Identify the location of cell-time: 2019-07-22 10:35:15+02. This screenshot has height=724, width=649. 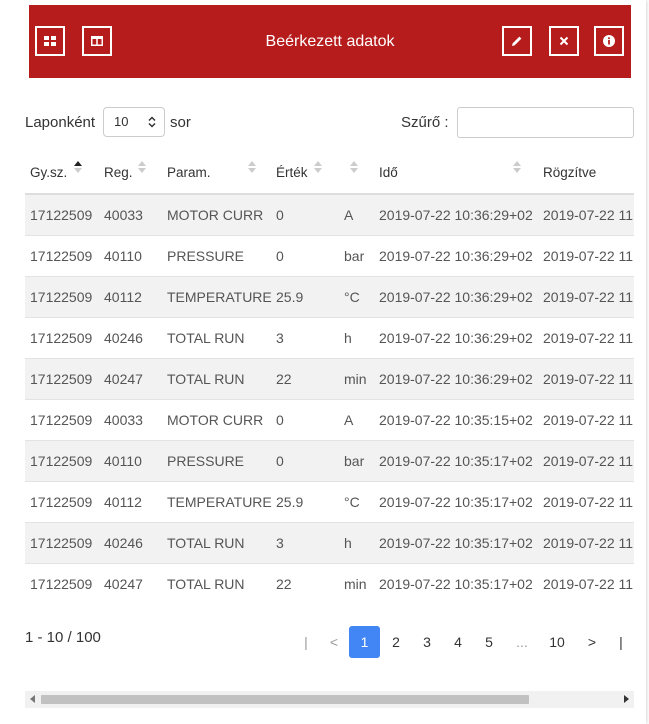
(461, 420).